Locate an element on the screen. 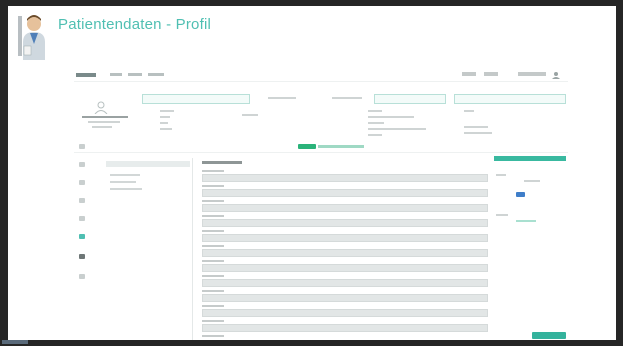 This screenshot has width=623, height=346. side-panel-value is located at coordinates (532, 181).